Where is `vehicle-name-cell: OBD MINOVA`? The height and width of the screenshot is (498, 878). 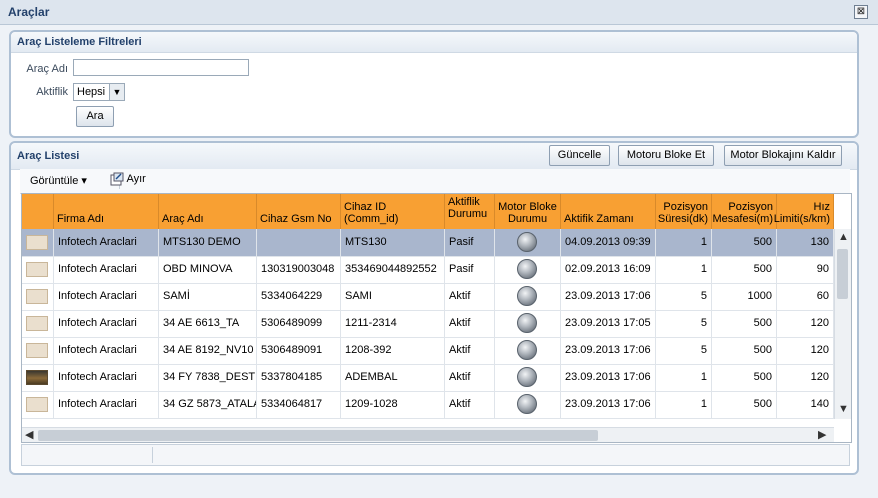
vehicle-name-cell: OBD MINOVA is located at coordinates (208, 269).